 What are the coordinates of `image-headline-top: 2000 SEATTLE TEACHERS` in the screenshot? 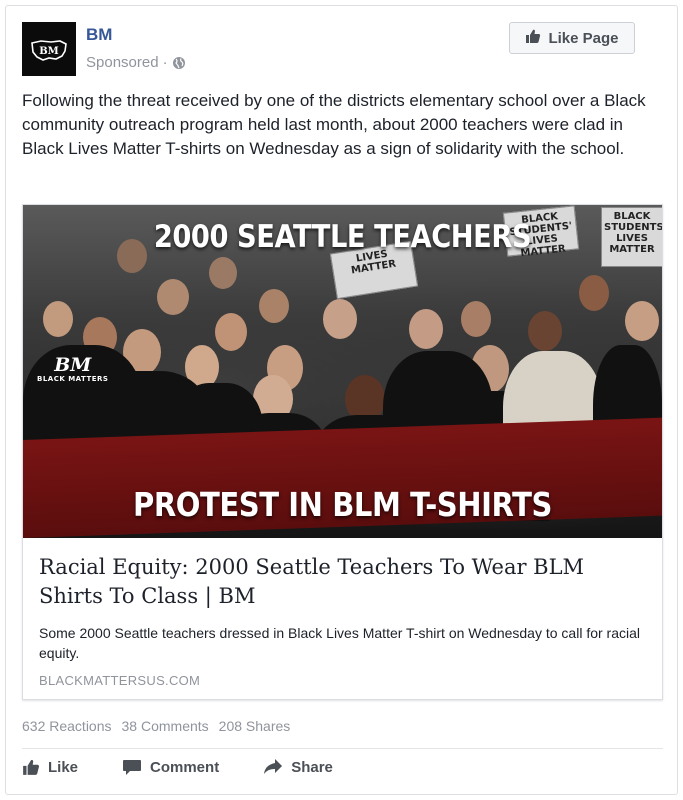 It's located at (342, 237).